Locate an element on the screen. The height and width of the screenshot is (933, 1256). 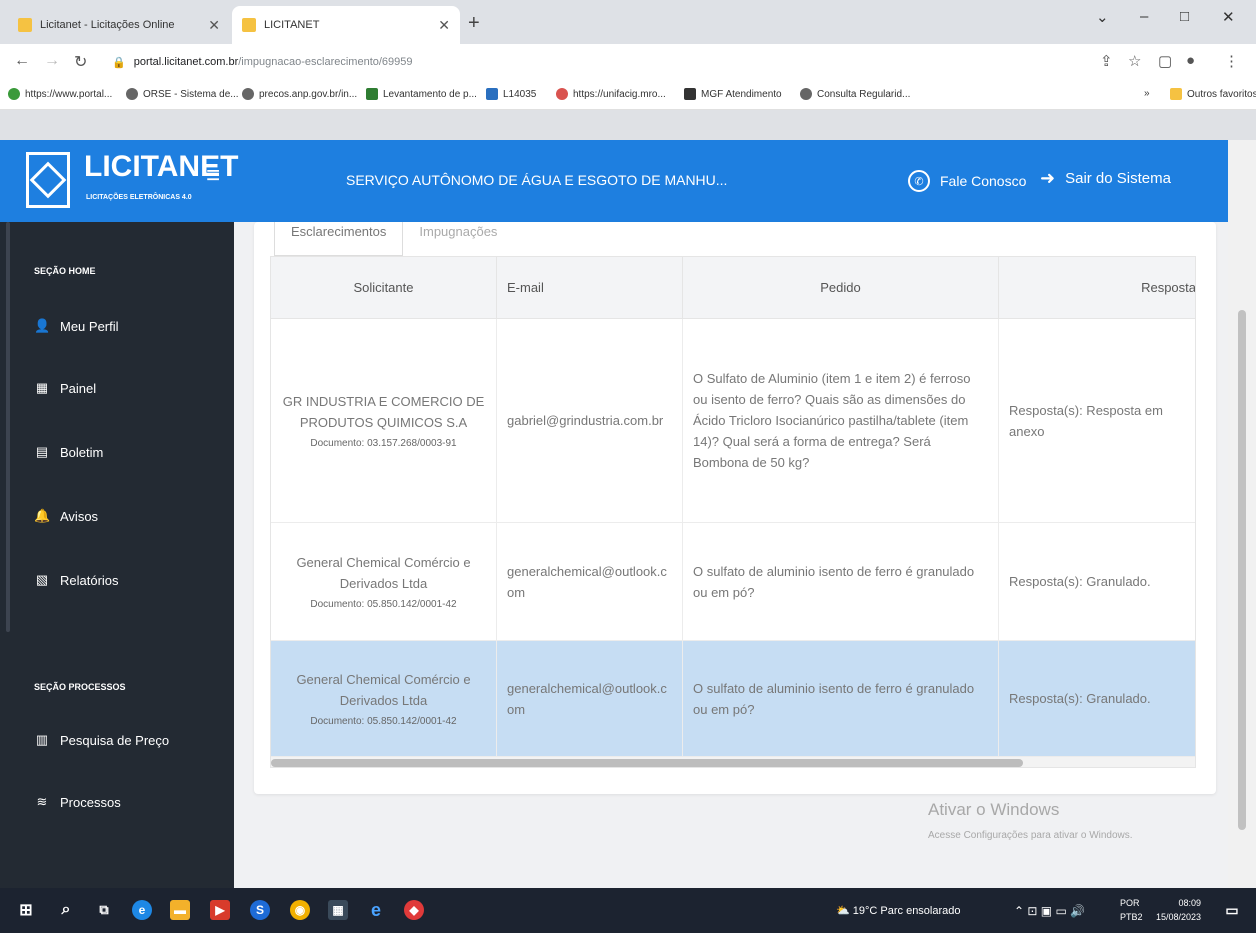
close-window-button: ✕ is located at coordinates (1228, 17).